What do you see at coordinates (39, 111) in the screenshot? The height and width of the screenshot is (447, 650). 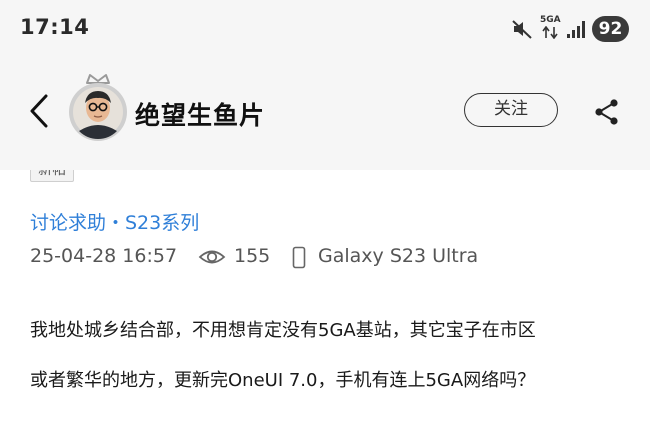 I see `back-chevron-icon` at bounding box center [39, 111].